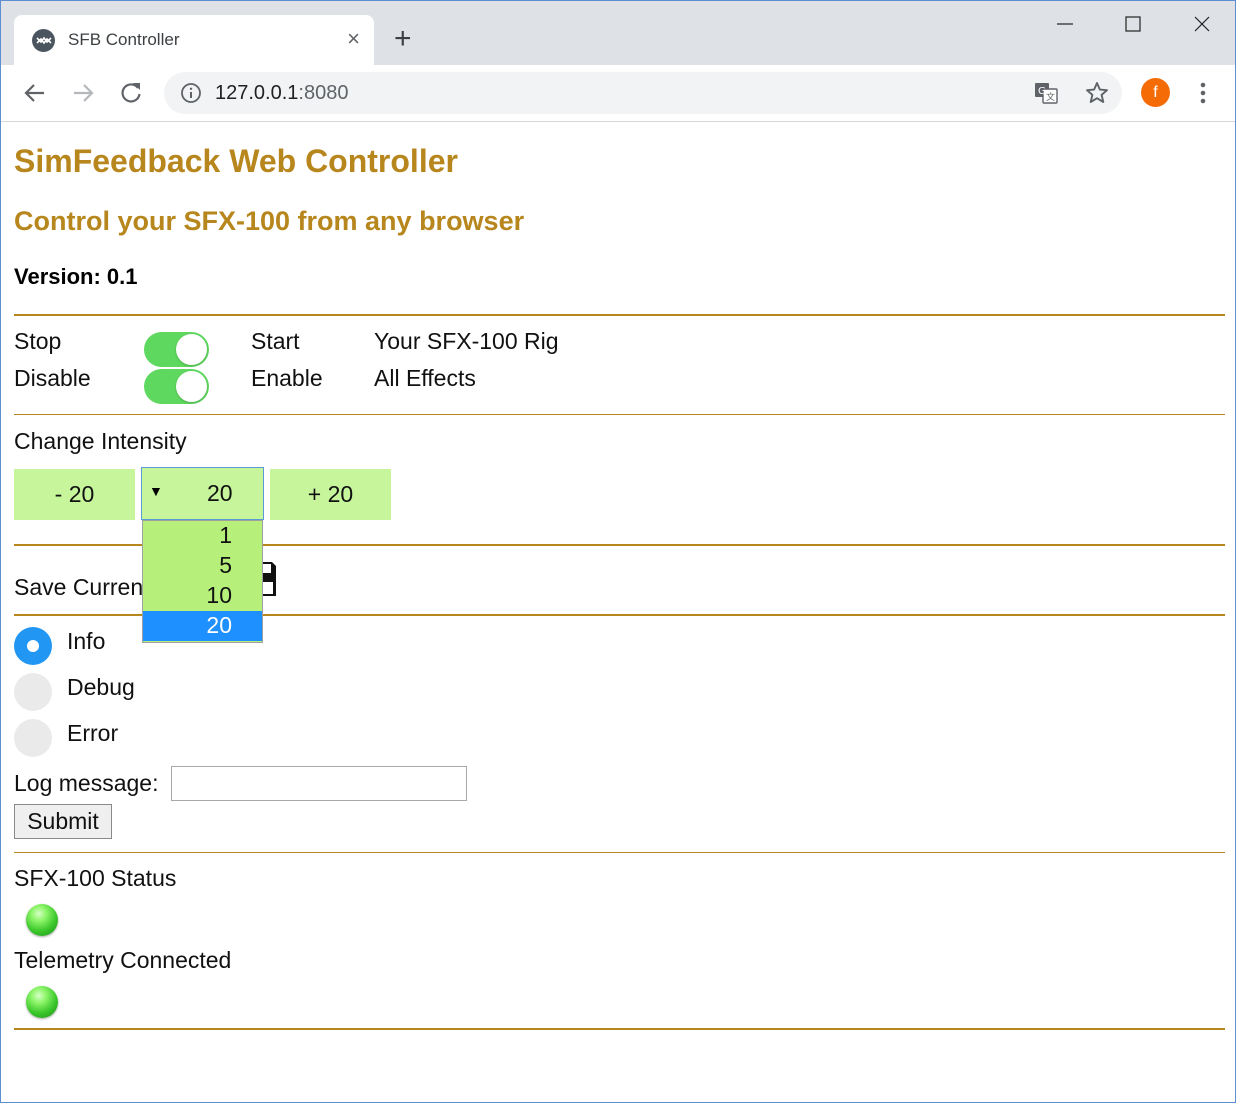 This screenshot has height=1103, width=1236. Describe the element at coordinates (225, 565) in the screenshot. I see `dropdown-option-label: 5` at that location.